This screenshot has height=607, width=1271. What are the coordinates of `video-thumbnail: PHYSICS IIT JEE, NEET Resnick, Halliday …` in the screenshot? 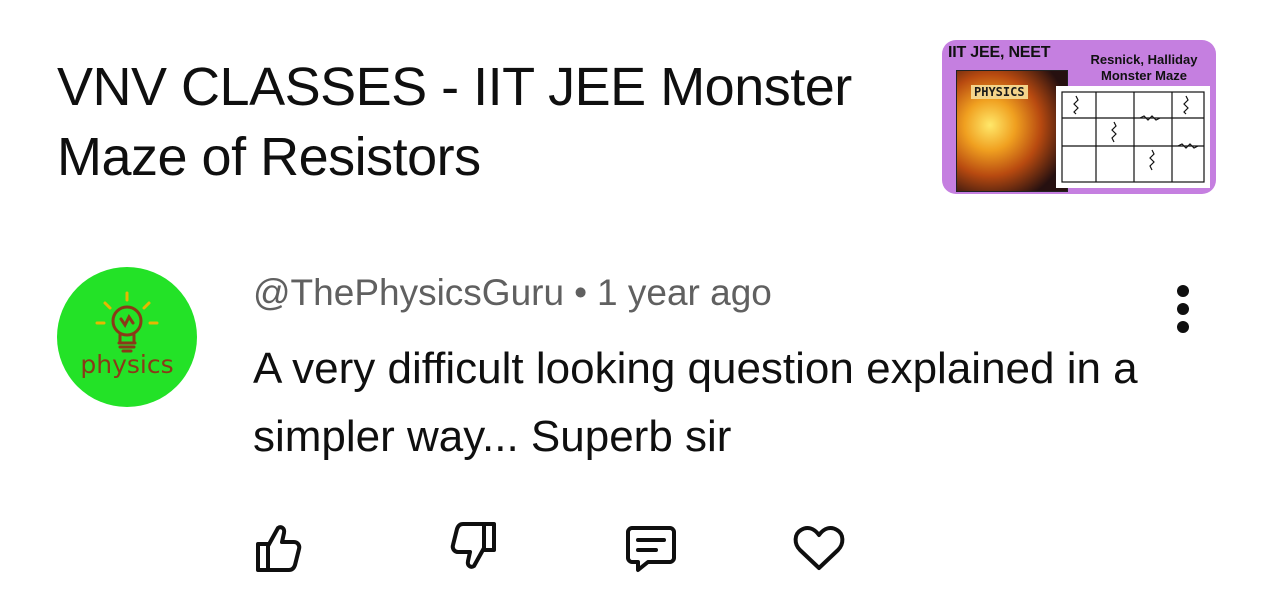 It's located at (1079, 117).